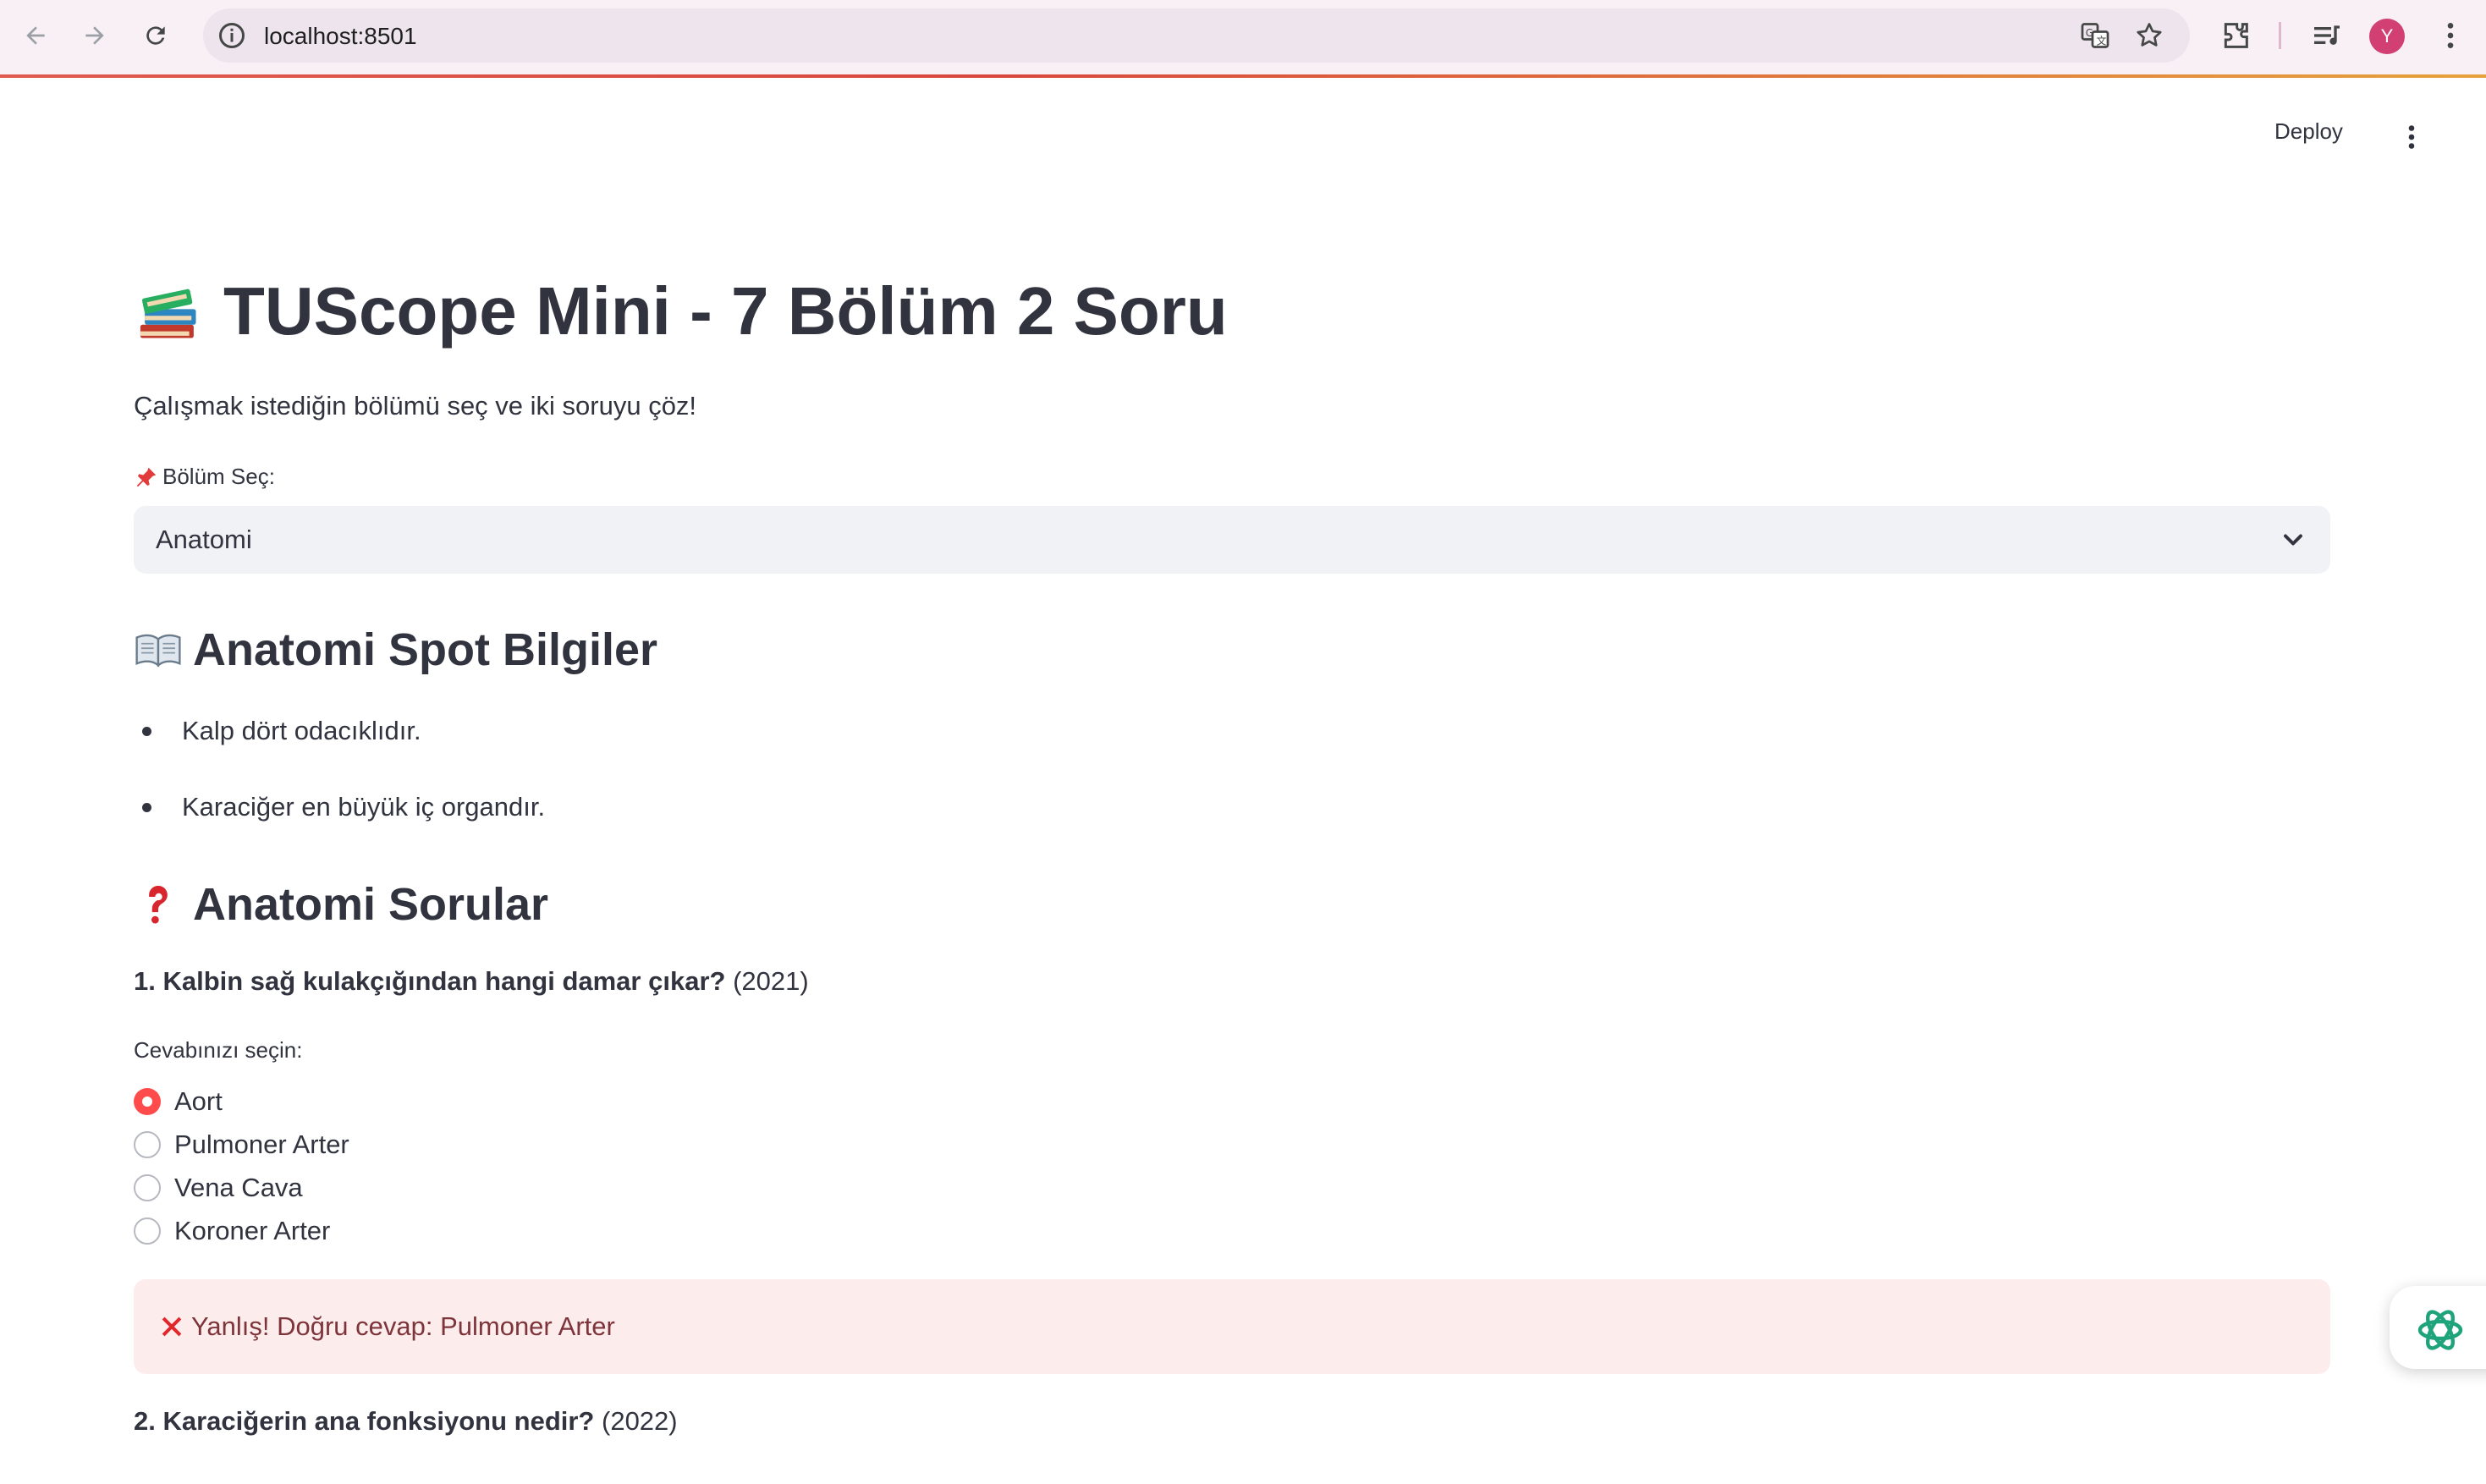  What do you see at coordinates (2149, 35) in the screenshot?
I see `bookmark-star-icon` at bounding box center [2149, 35].